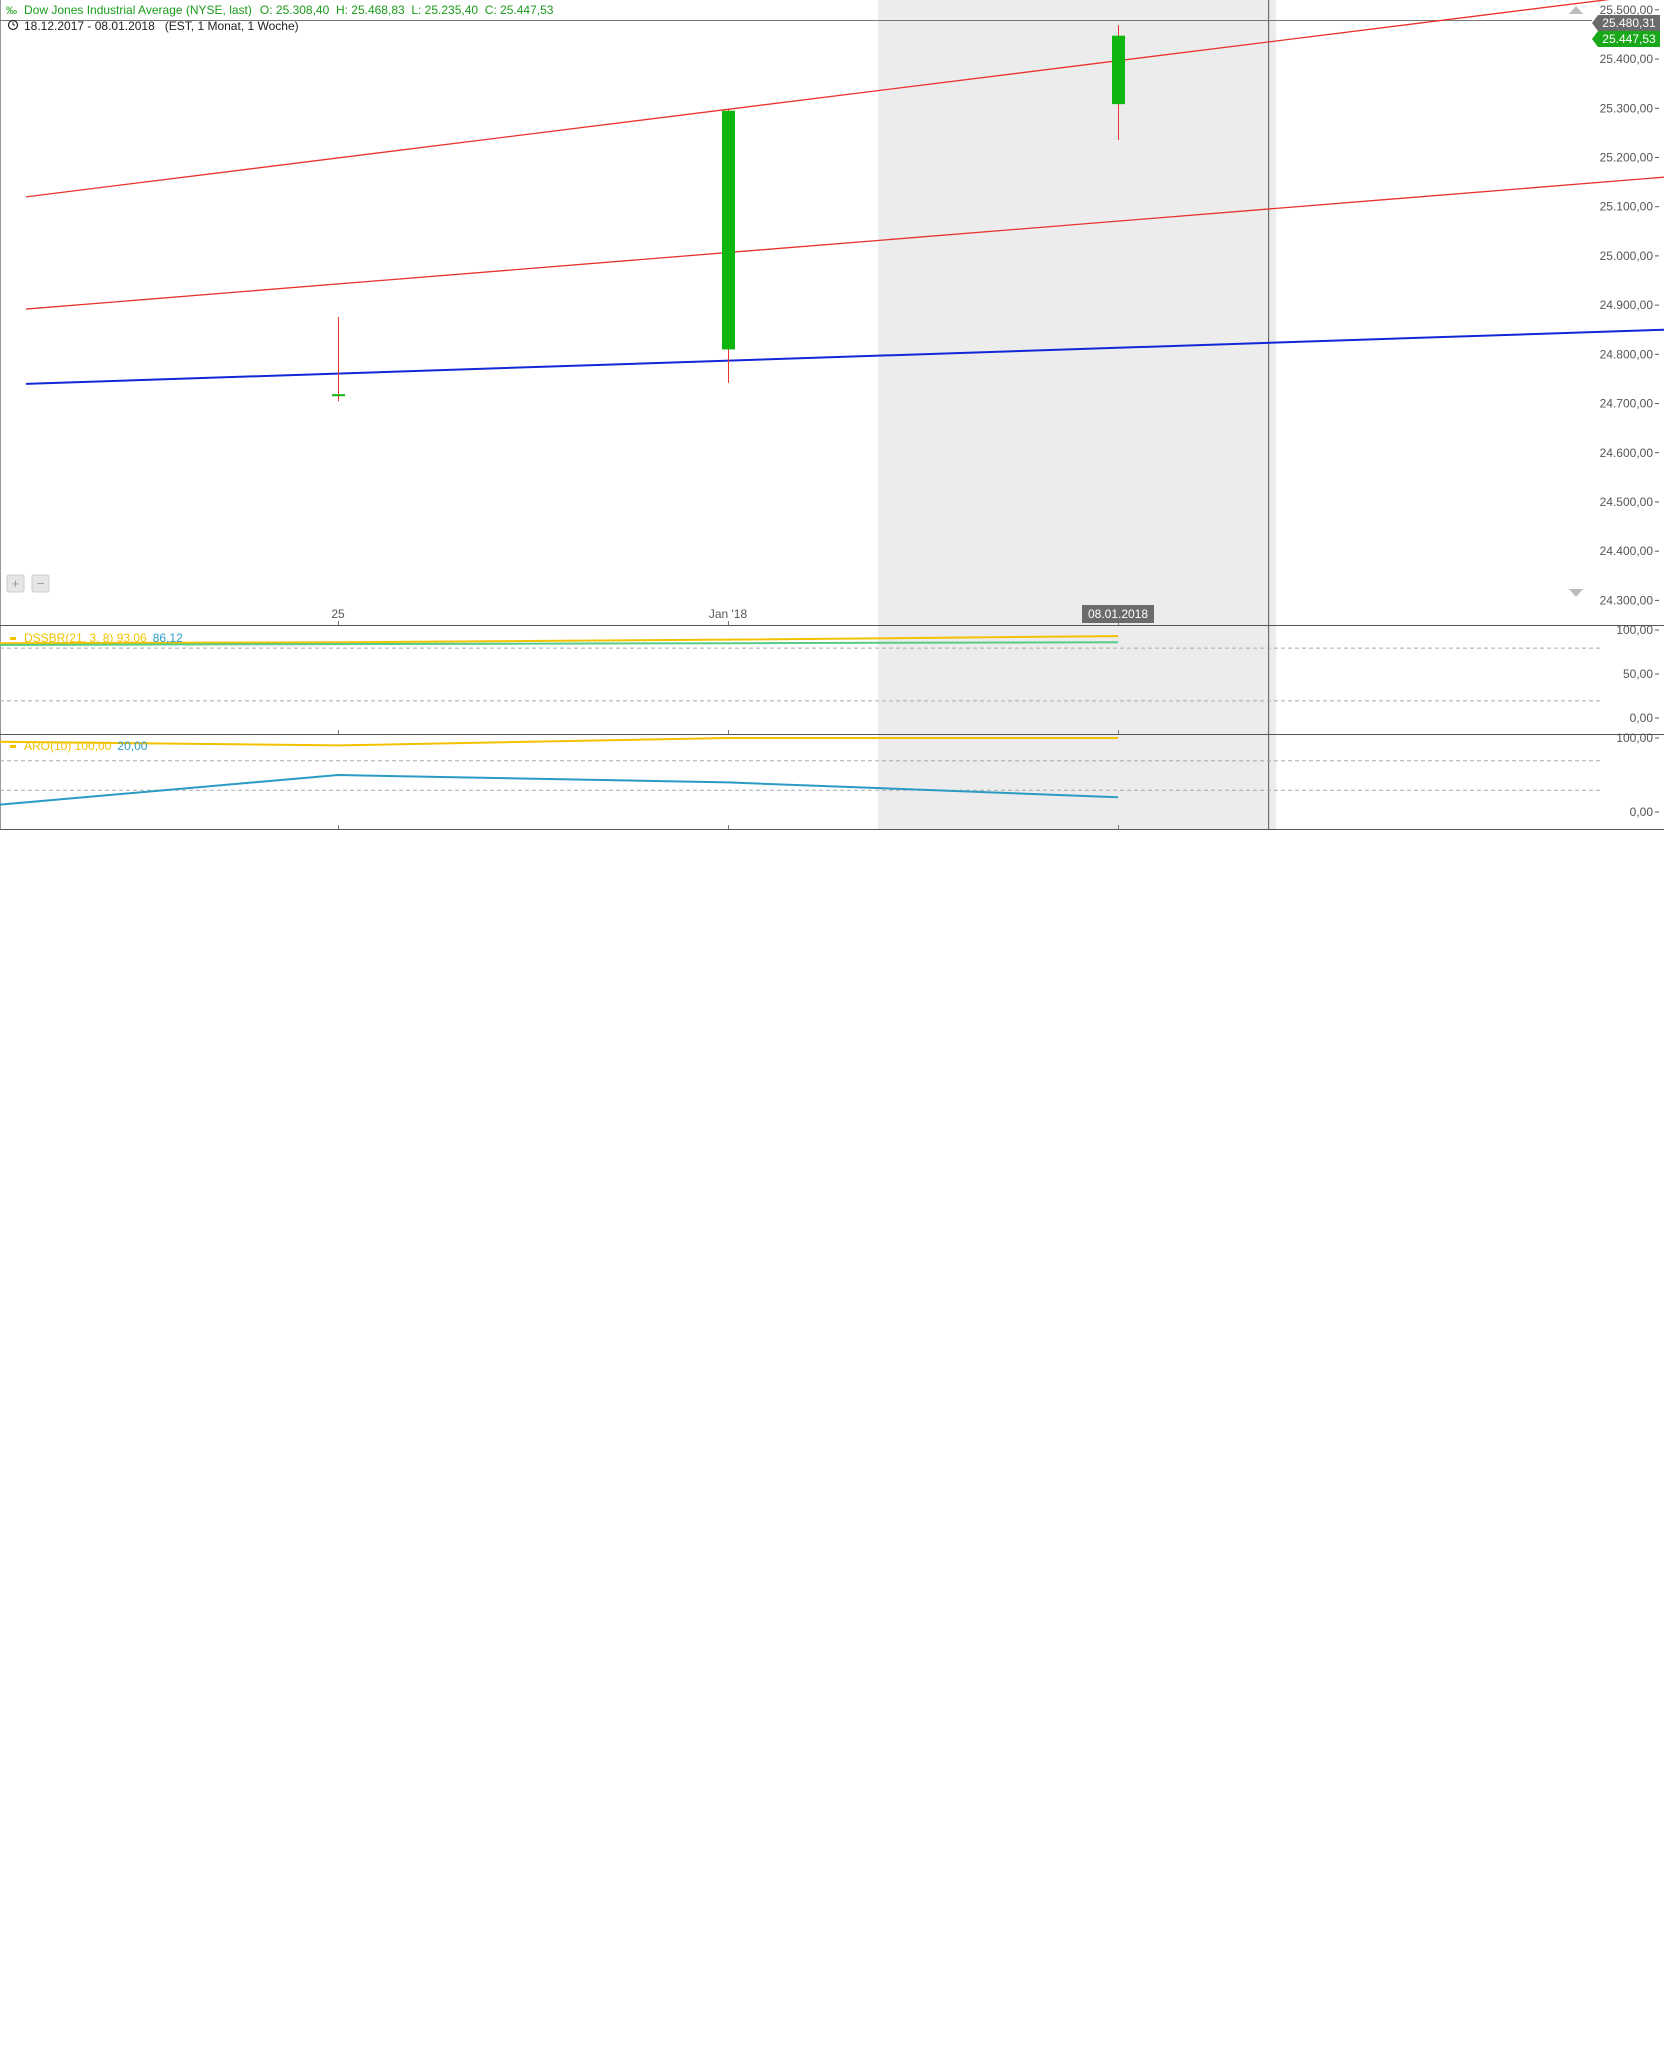 This screenshot has width=1664, height=2048. I want to click on last-high-value: 25.480,31, so click(1629, 23).